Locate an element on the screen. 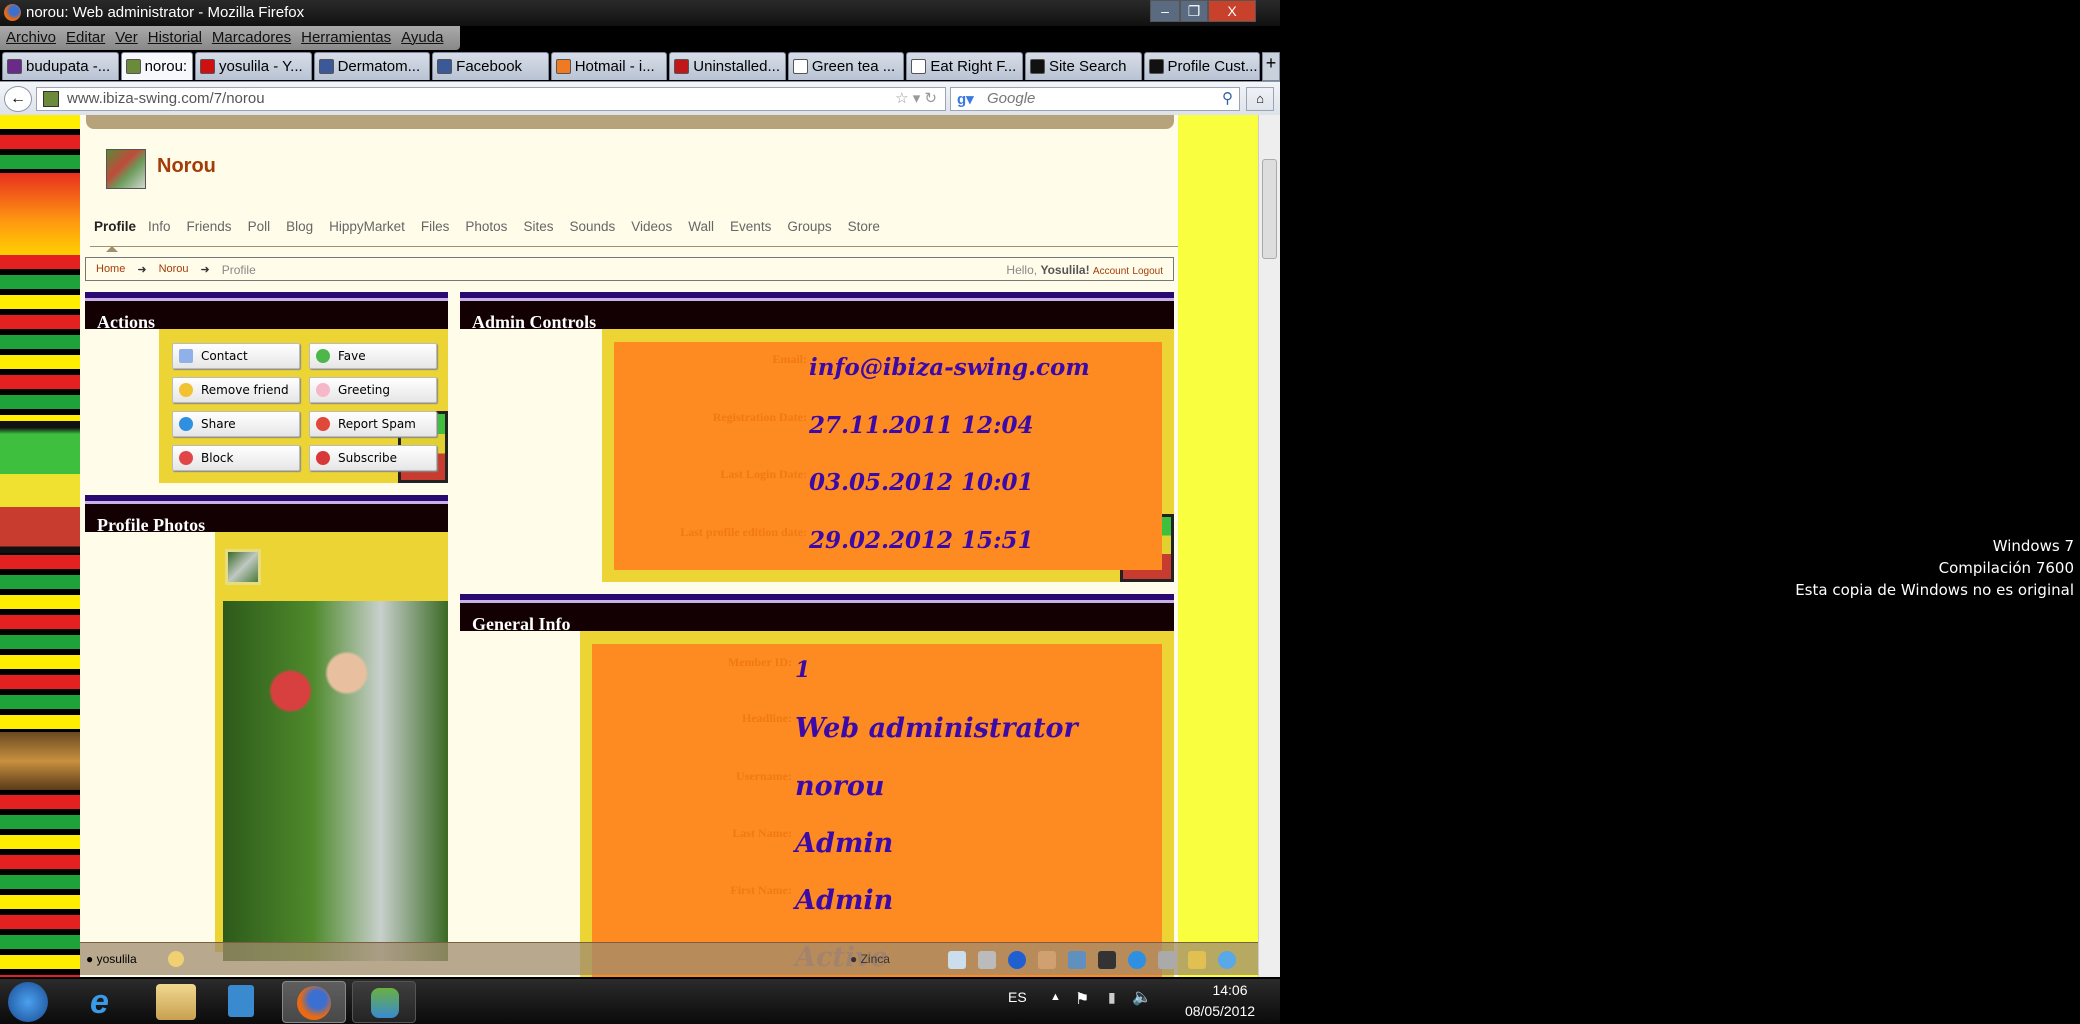  watermark-line1: Windows 7 is located at coordinates (2033, 546).